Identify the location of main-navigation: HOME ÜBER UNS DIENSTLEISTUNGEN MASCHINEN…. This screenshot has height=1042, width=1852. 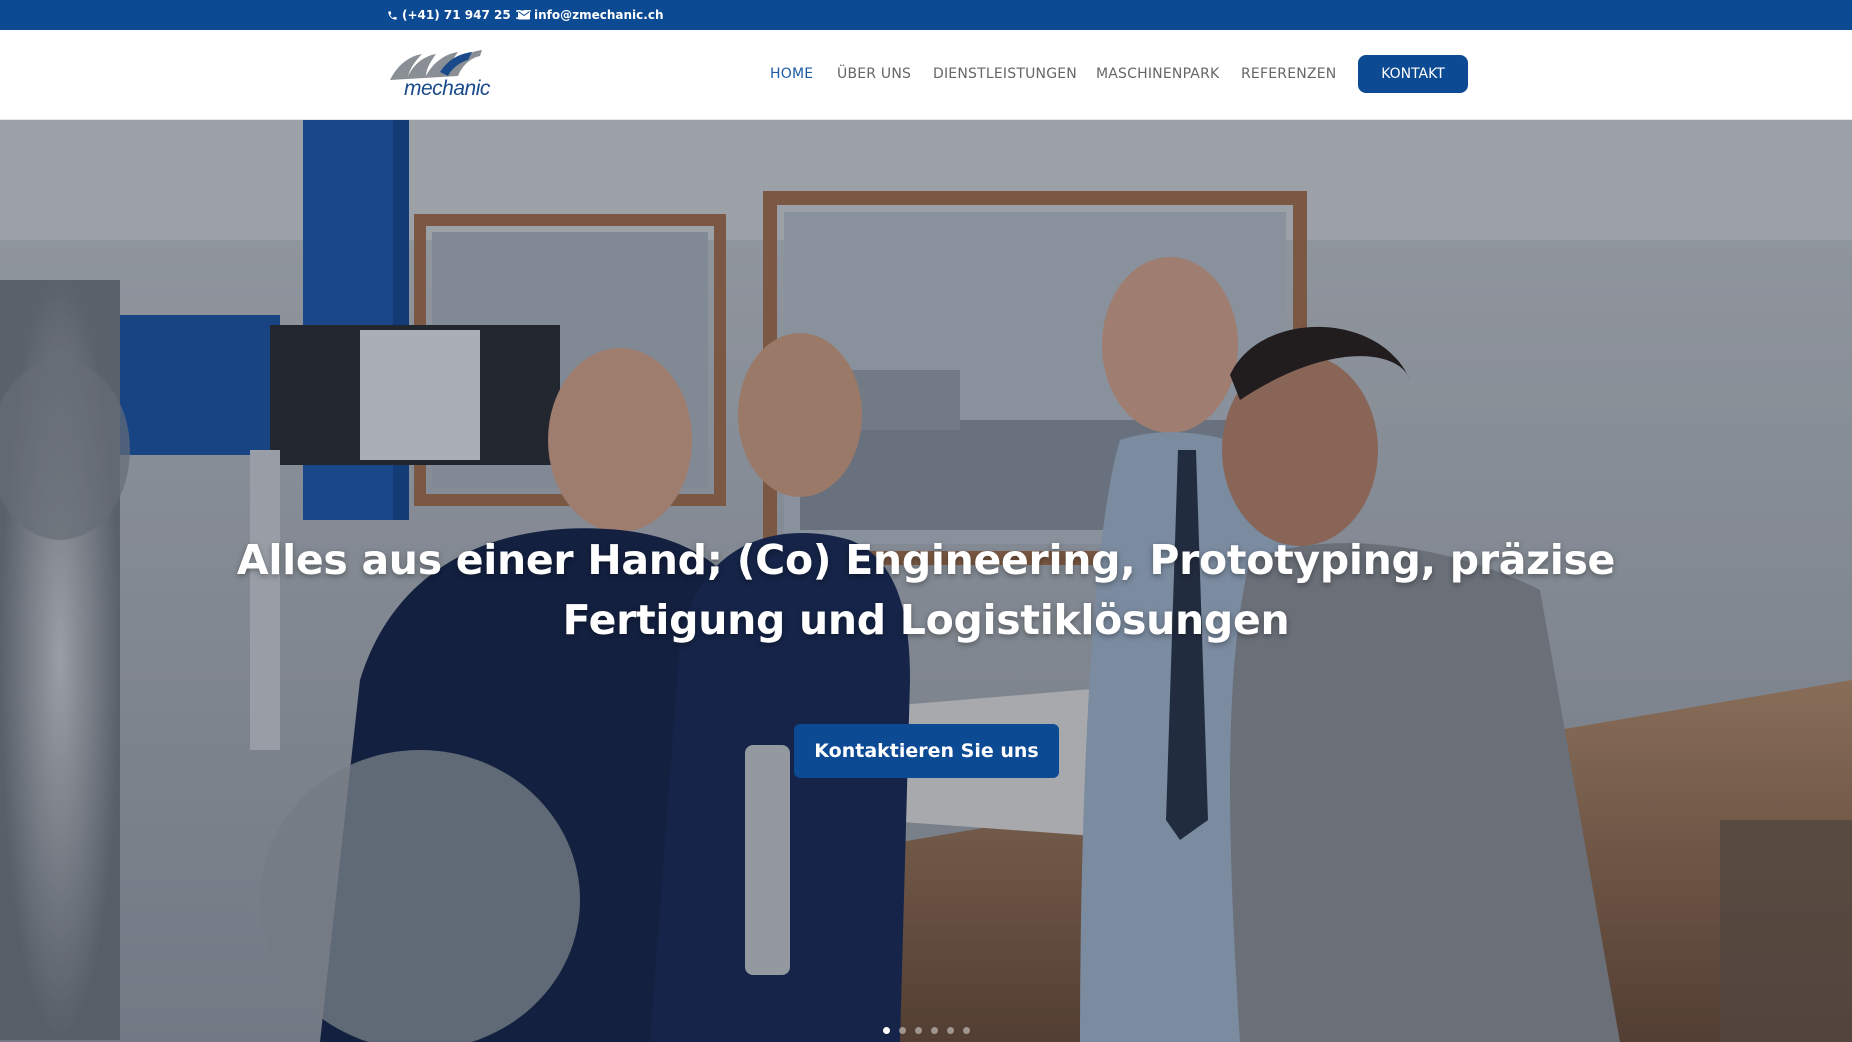
(926, 75).